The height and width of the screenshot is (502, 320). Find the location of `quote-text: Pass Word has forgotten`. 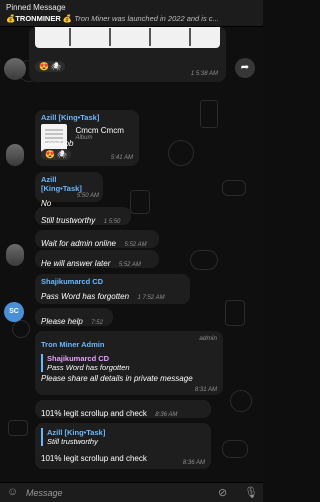

quote-text: Pass Word has forgotten is located at coordinates (88, 367).